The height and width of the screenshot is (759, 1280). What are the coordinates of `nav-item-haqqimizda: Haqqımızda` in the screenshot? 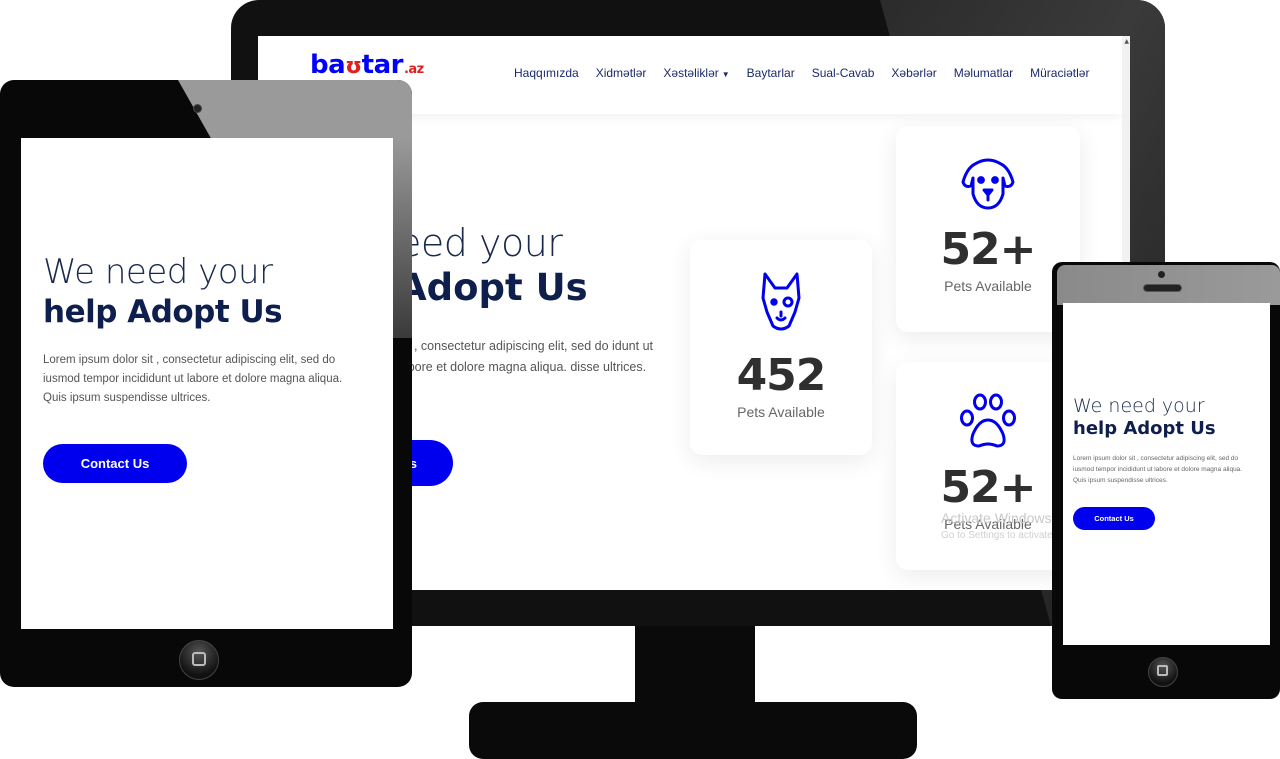 It's located at (546, 73).